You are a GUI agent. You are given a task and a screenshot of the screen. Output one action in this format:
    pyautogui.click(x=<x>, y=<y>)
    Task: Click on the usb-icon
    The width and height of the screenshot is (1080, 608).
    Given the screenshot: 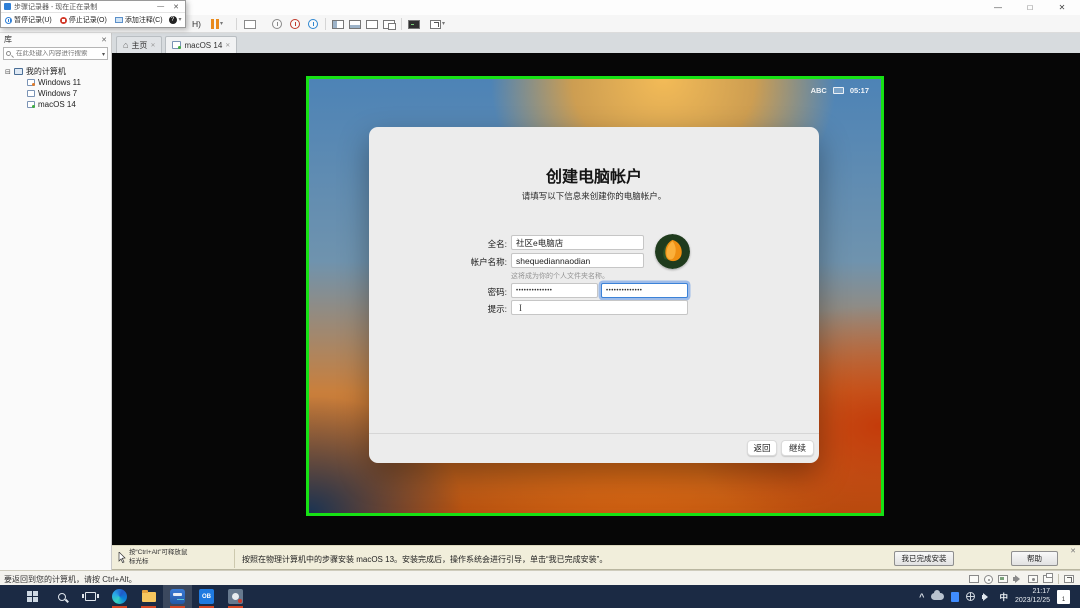 What is the action you would take?
    pyautogui.click(x=1033, y=579)
    